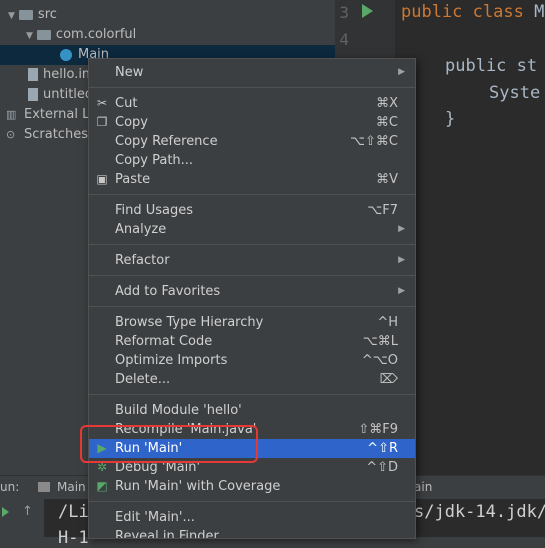 This screenshot has height=548, width=545. I want to click on tree-item-scratches: ⊙ Scratches, so click(47, 135).